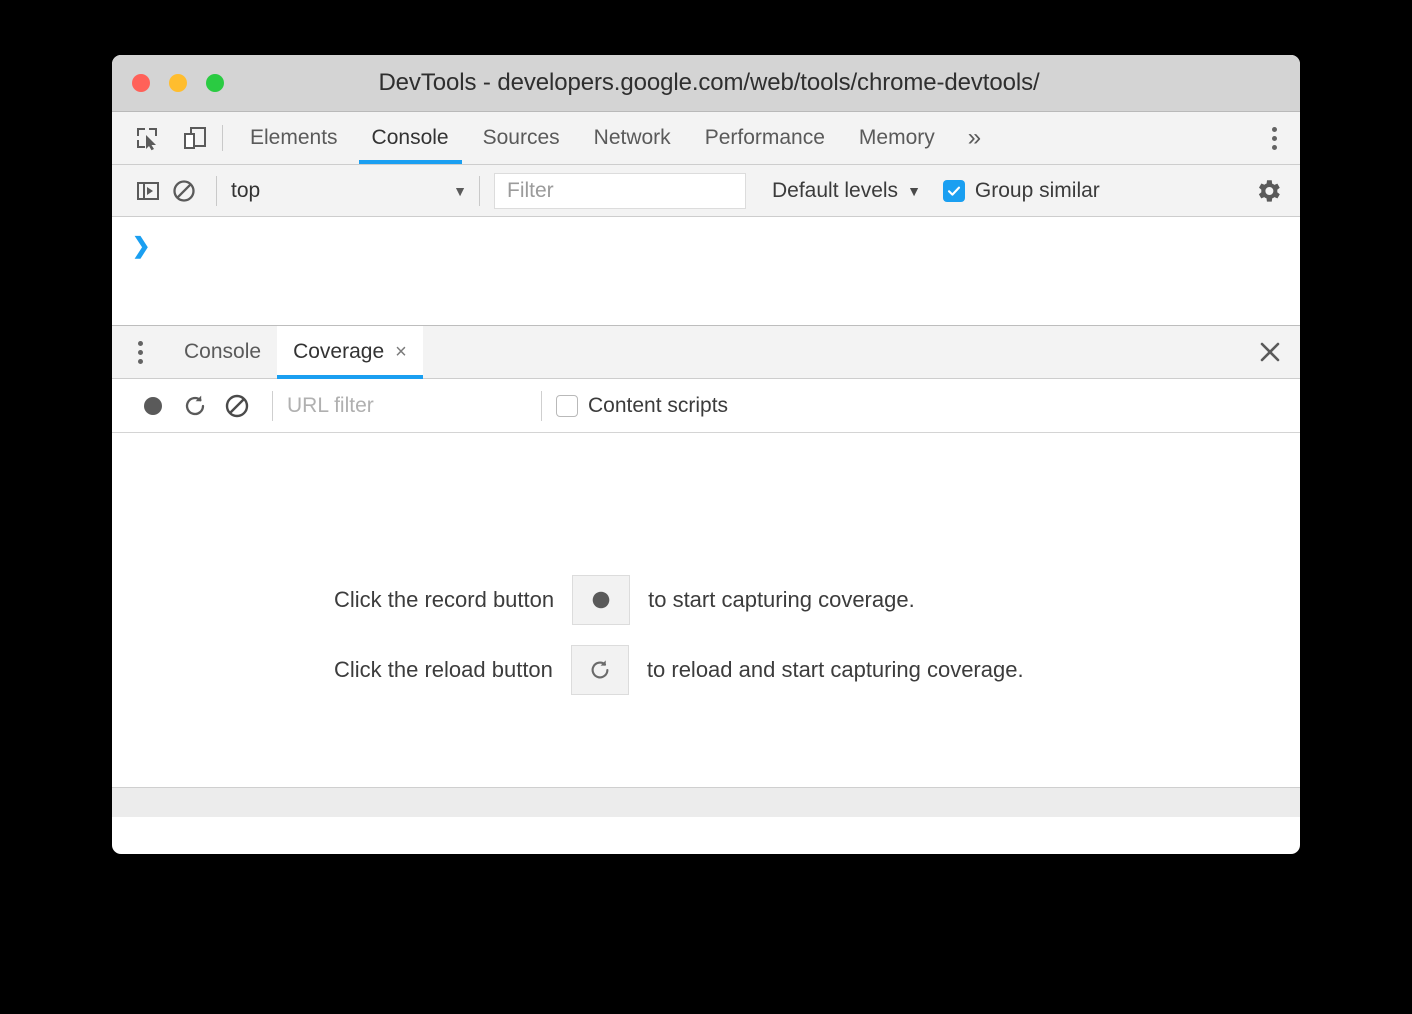  What do you see at coordinates (781, 599) in the screenshot?
I see `coverage-hint-record-tail: to start capturing coverage.` at bounding box center [781, 599].